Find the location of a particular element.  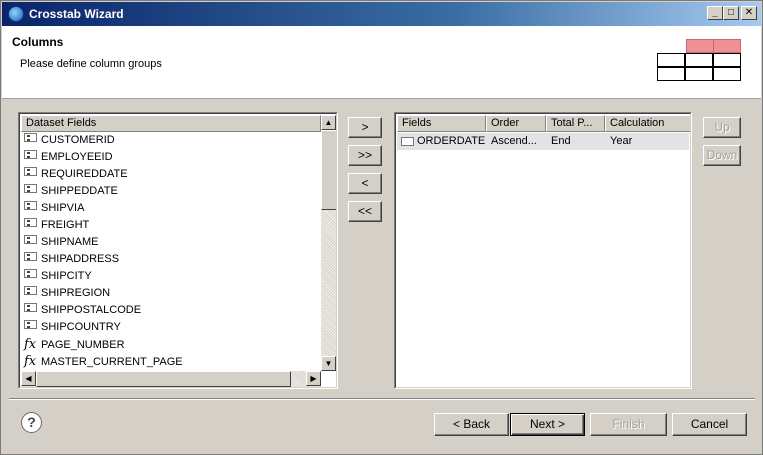

add-field-button: > is located at coordinates (365, 127).